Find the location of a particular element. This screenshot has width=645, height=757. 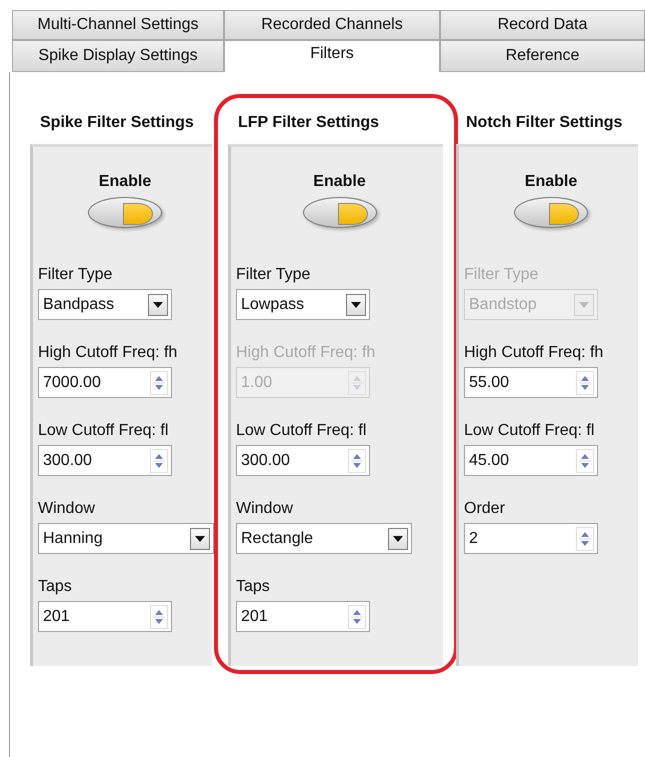

spinner-field: 55.00 is located at coordinates (531, 382).